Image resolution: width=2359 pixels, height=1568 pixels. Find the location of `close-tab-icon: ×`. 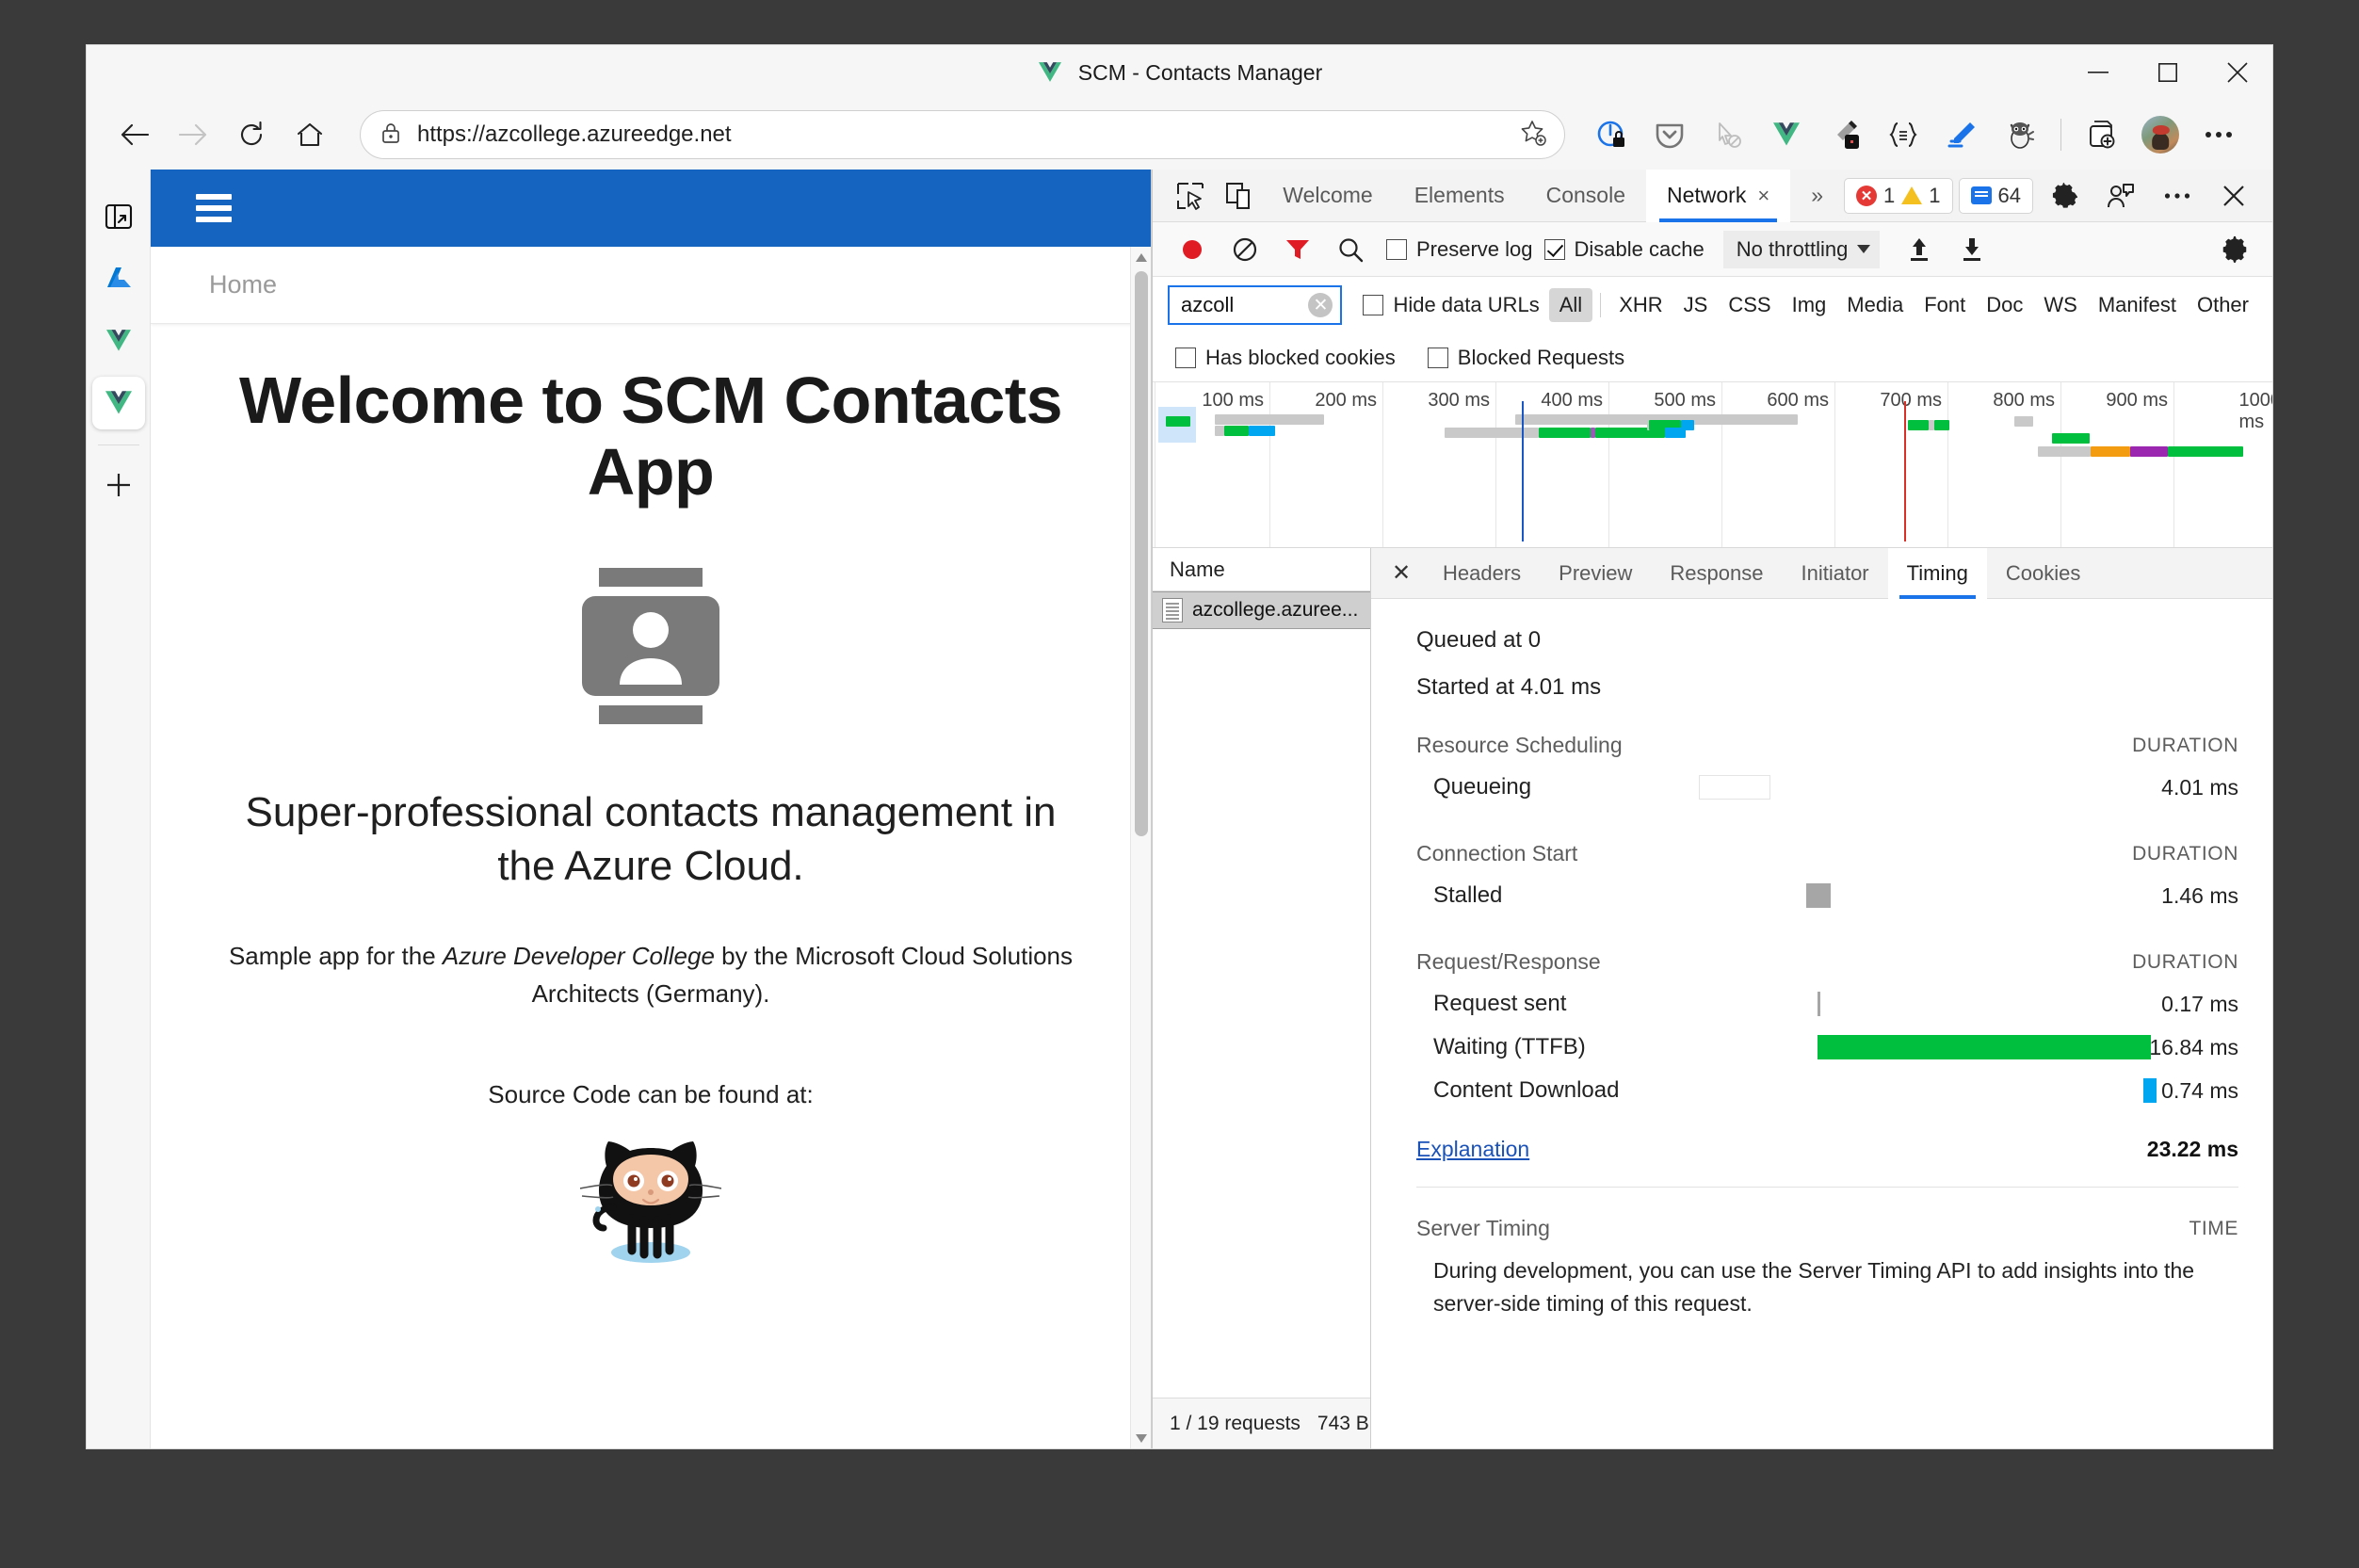

close-tab-icon: × is located at coordinates (1763, 196).